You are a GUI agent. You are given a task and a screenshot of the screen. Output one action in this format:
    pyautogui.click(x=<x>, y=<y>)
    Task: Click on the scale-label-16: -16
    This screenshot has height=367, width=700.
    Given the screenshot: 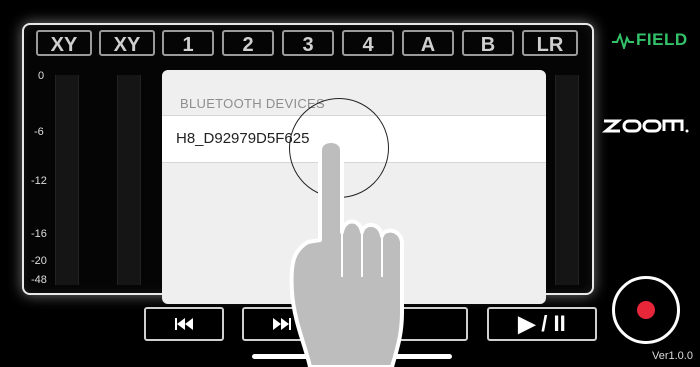 What is the action you would take?
    pyautogui.click(x=39, y=234)
    